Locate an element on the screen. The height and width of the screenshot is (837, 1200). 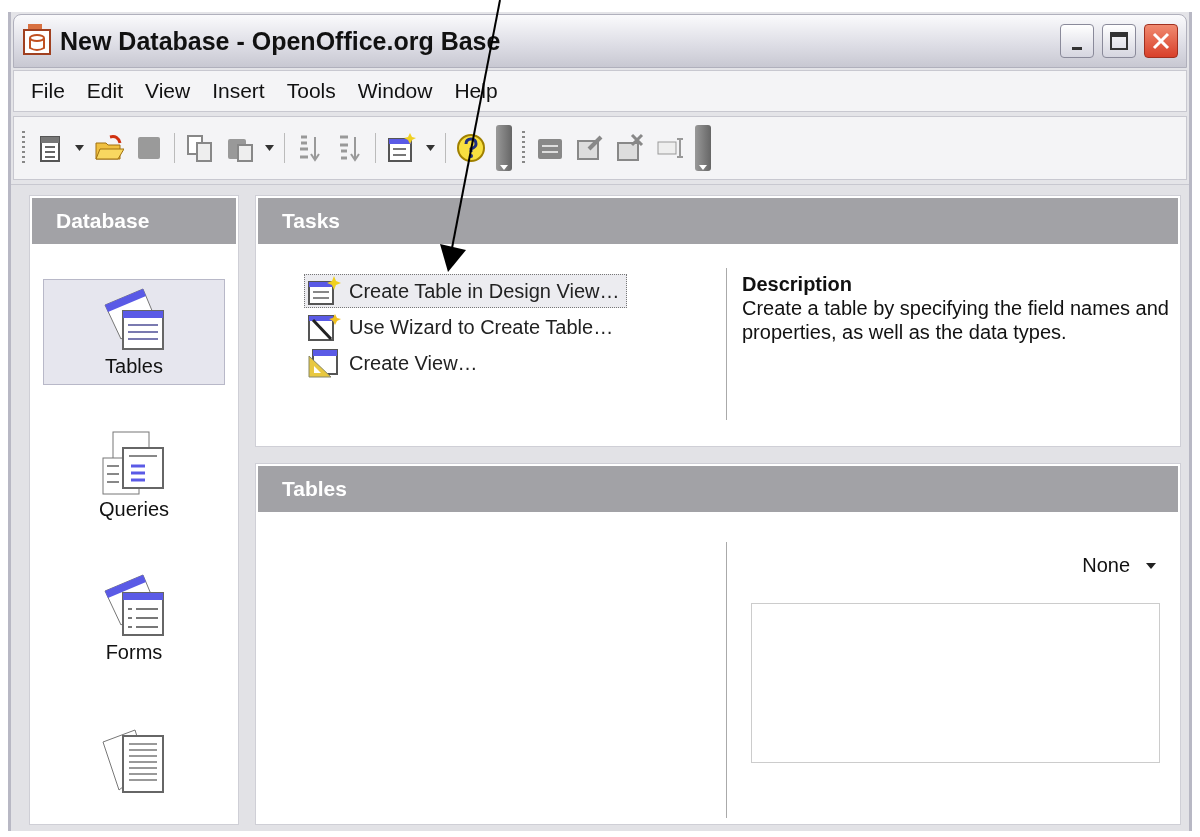
set-square-icon is located at coordinates (324, 363).